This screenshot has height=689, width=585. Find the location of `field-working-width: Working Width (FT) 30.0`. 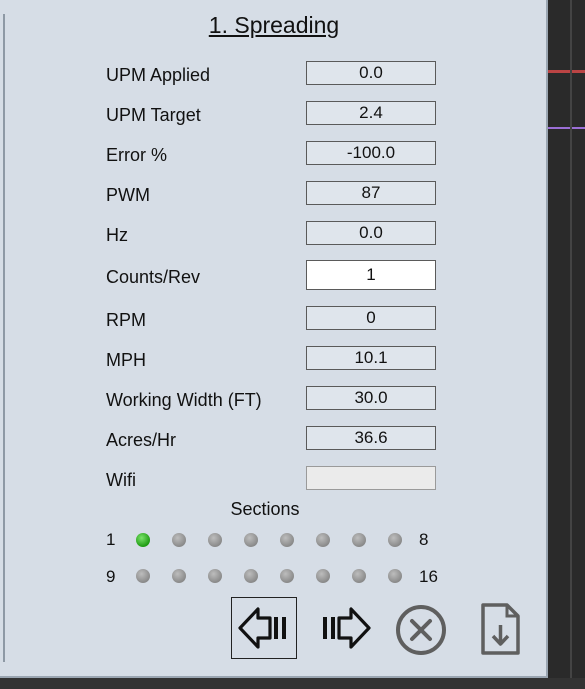

field-working-width: Working Width (FT) 30.0 is located at coordinates (274, 400).